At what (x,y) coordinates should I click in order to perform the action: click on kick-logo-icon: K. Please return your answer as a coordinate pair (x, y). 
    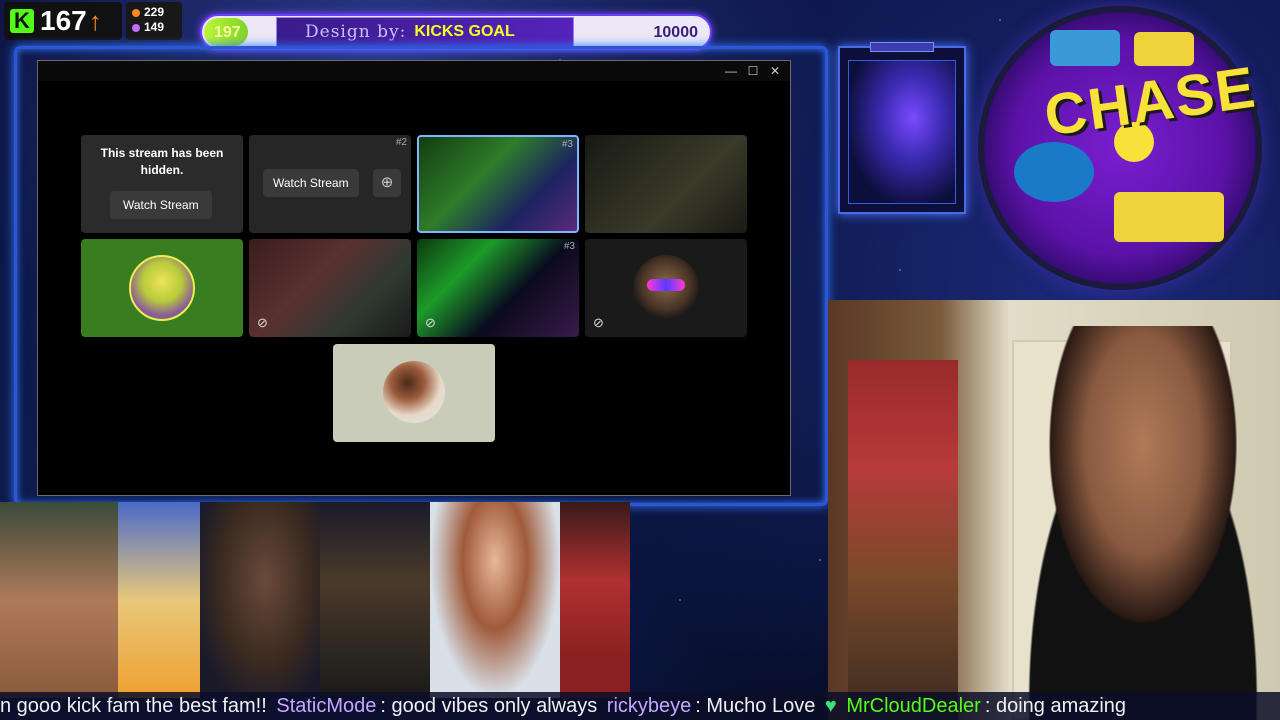
    Looking at the image, I should click on (22, 21).